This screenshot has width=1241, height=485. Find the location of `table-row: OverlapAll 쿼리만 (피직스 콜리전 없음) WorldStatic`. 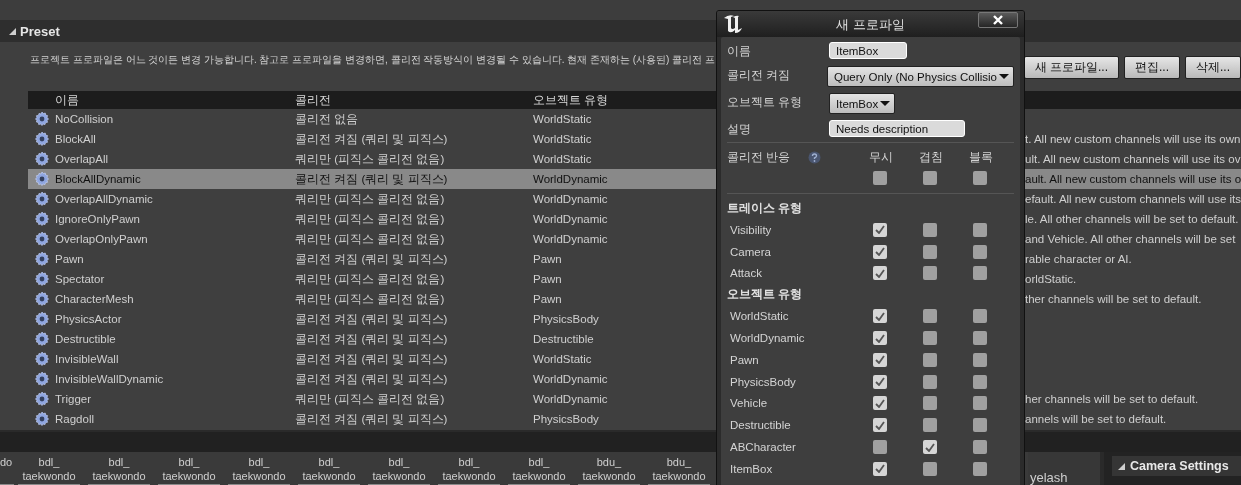

table-row: OverlapAll 쿼리만 (피직스 콜리전 없음) WorldStatic is located at coordinates (372, 159).